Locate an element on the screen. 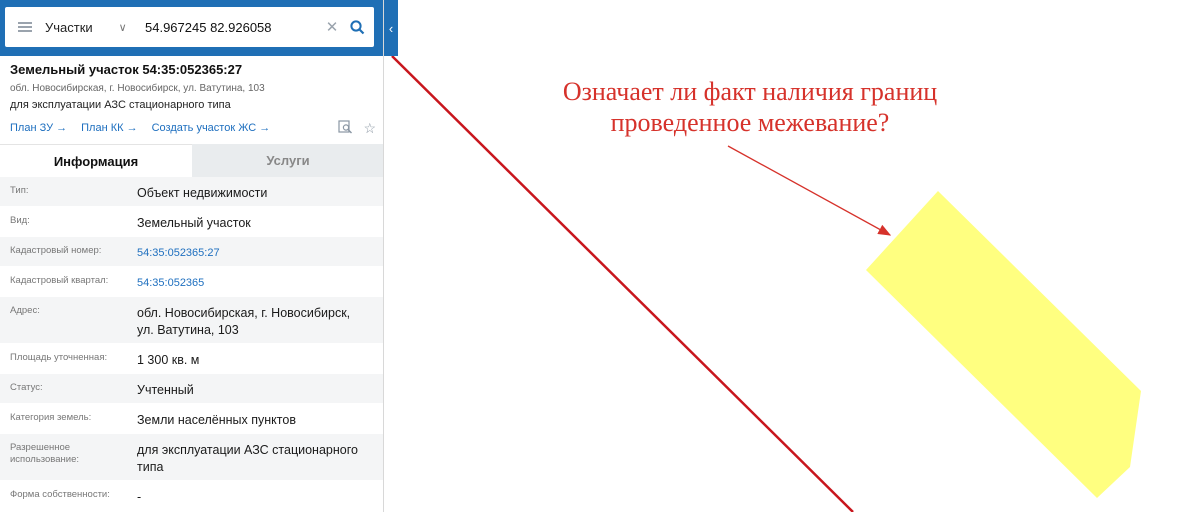 This screenshot has width=1200, height=512. info-row: Кадастровый квартал: 54:35:052365 is located at coordinates (191, 282).